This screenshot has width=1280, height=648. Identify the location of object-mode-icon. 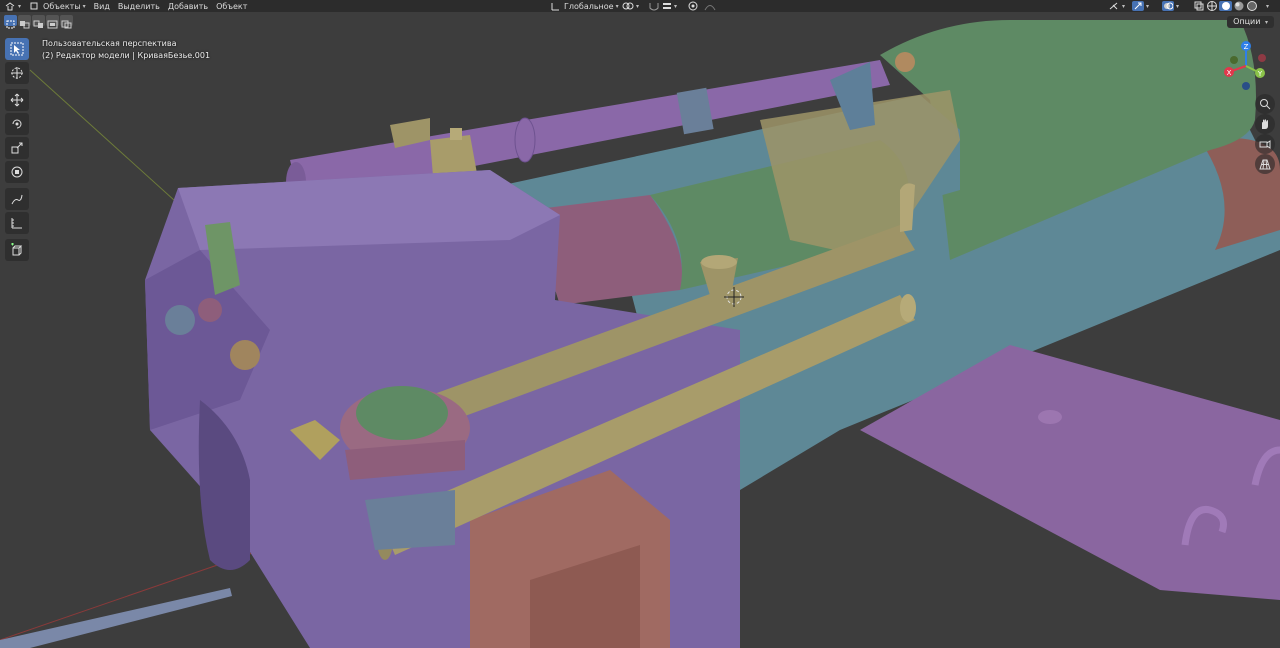
(34, 6).